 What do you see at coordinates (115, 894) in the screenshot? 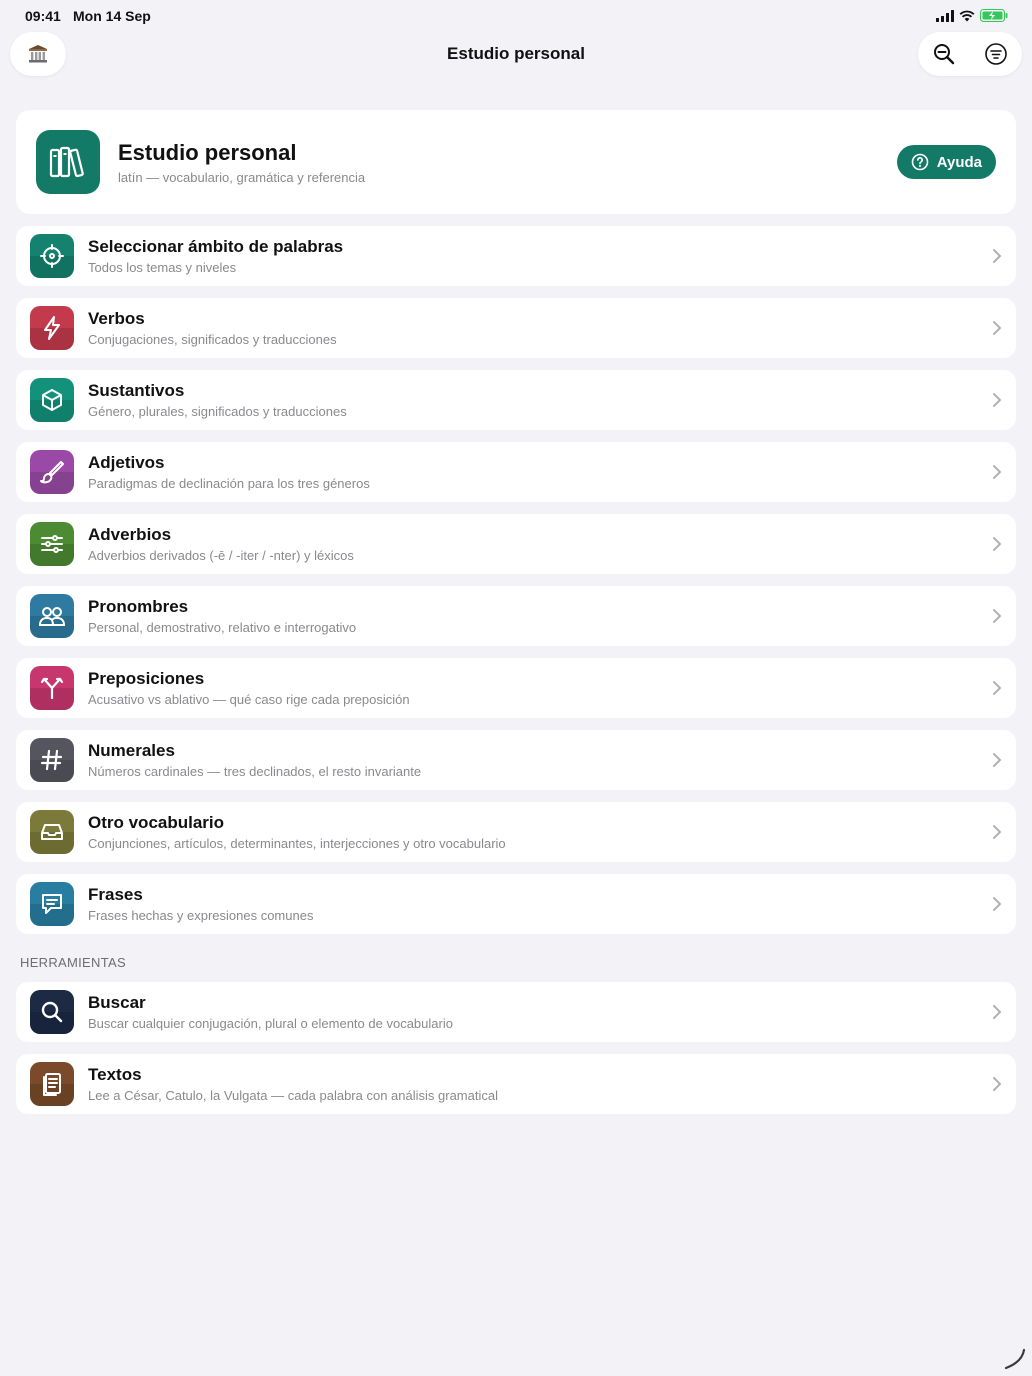
I see `row-title: Frases` at bounding box center [115, 894].